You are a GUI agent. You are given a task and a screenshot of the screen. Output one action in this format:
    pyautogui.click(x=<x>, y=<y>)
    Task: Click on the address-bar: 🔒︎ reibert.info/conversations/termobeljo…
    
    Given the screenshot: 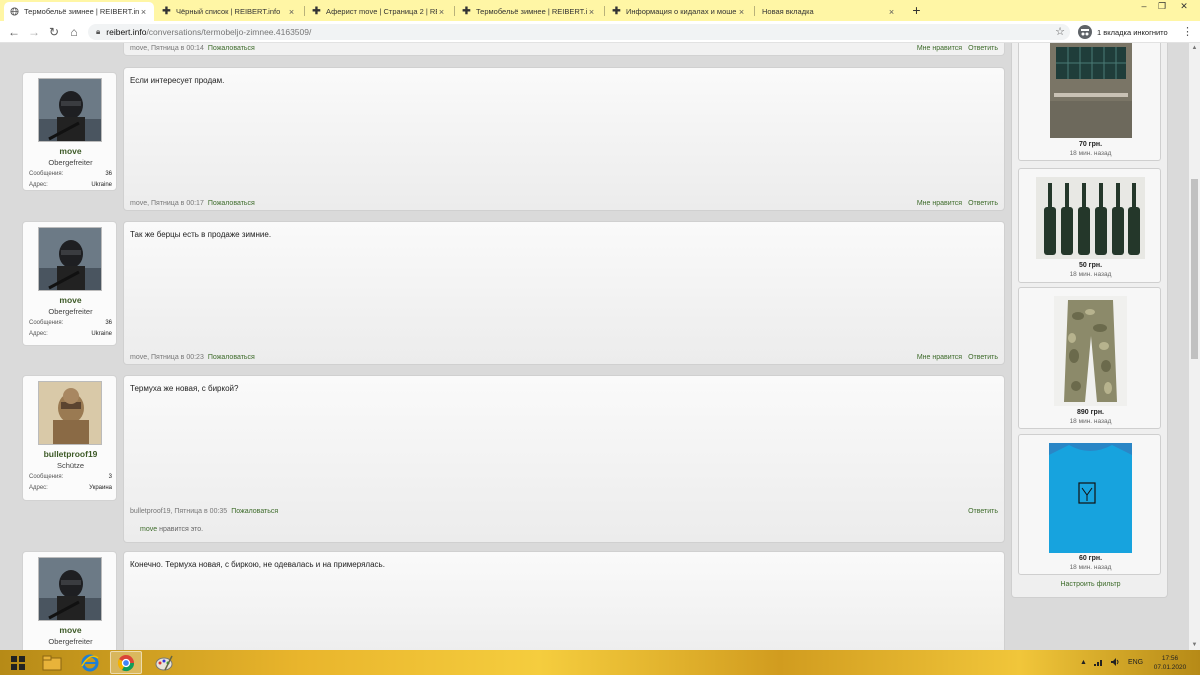 What is the action you would take?
    pyautogui.click(x=579, y=32)
    